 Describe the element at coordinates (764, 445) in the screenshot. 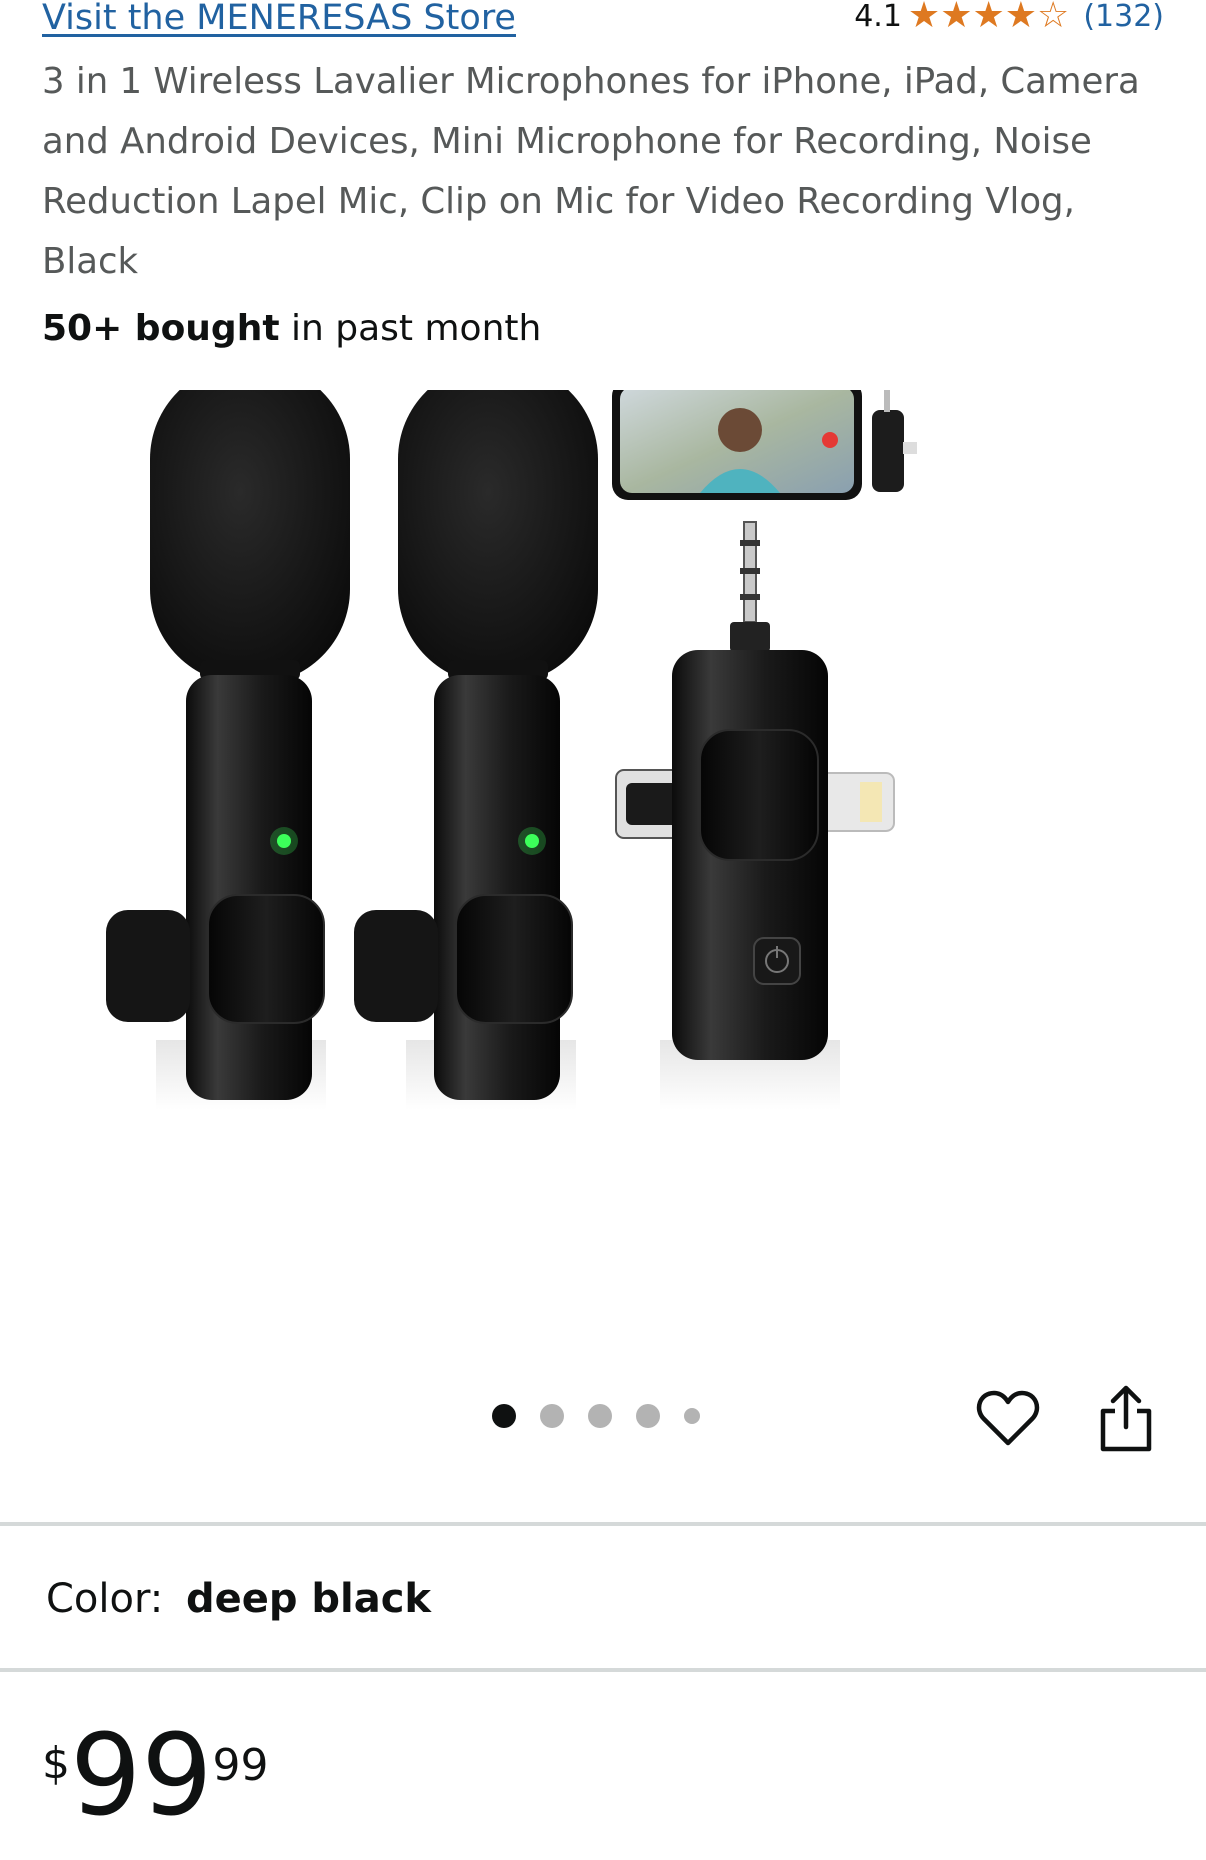

I see `phone-preview` at that location.